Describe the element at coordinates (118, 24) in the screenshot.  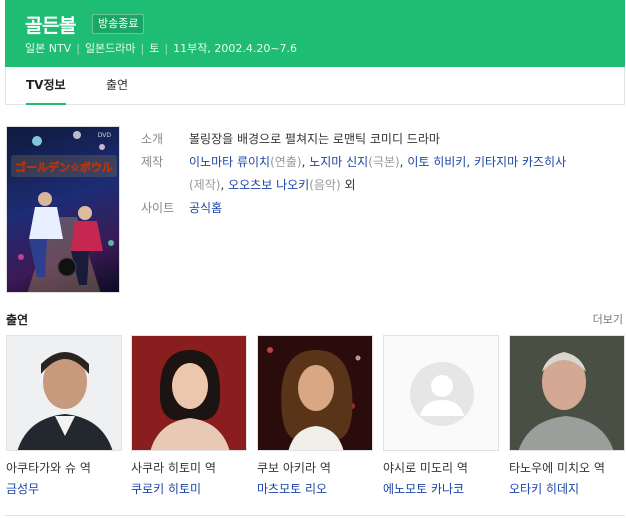
I see `status-badge: 방송종료` at that location.